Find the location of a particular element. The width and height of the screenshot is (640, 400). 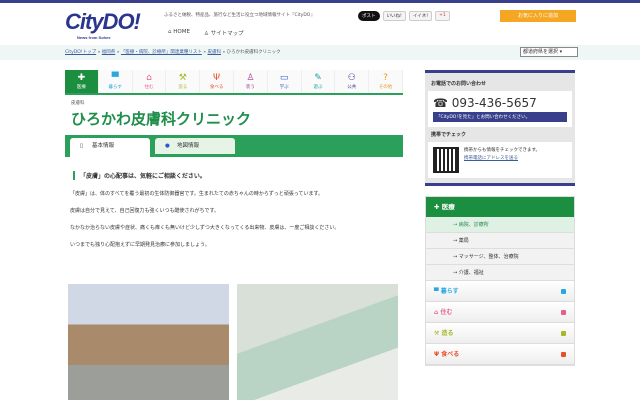

breadcrumb-current: ひろかわ皮膚科クリニック is located at coordinates (253, 52).